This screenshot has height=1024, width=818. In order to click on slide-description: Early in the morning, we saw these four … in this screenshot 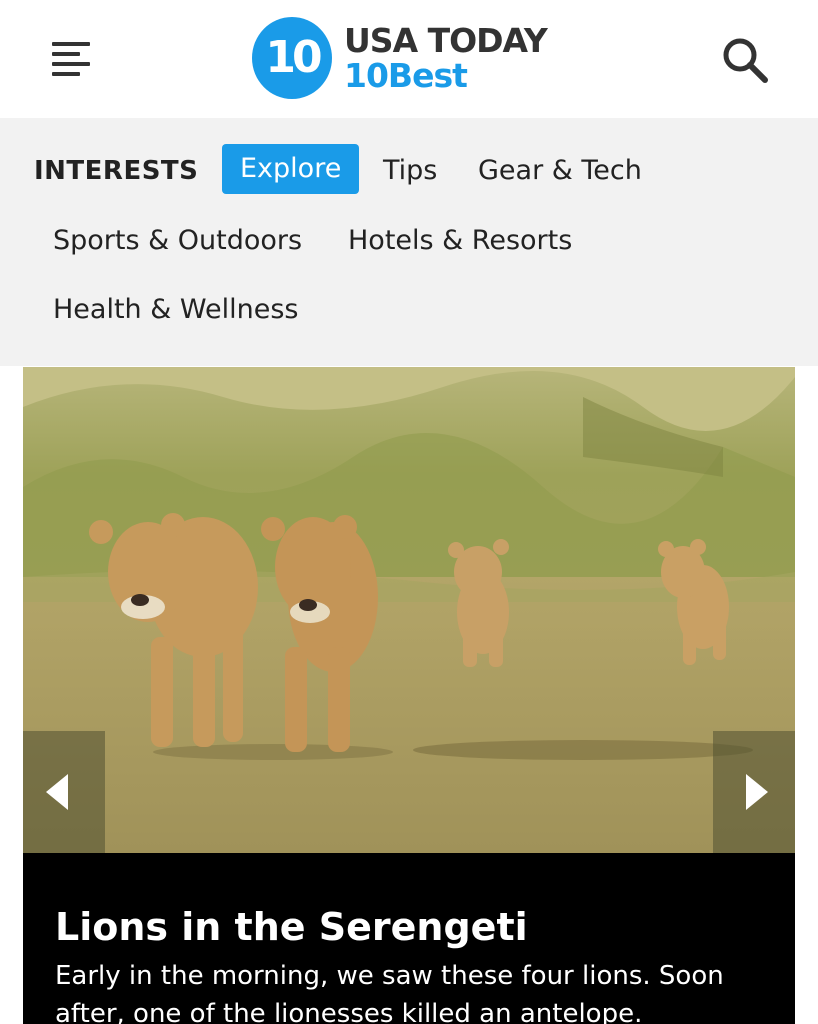, I will do `click(389, 992)`.